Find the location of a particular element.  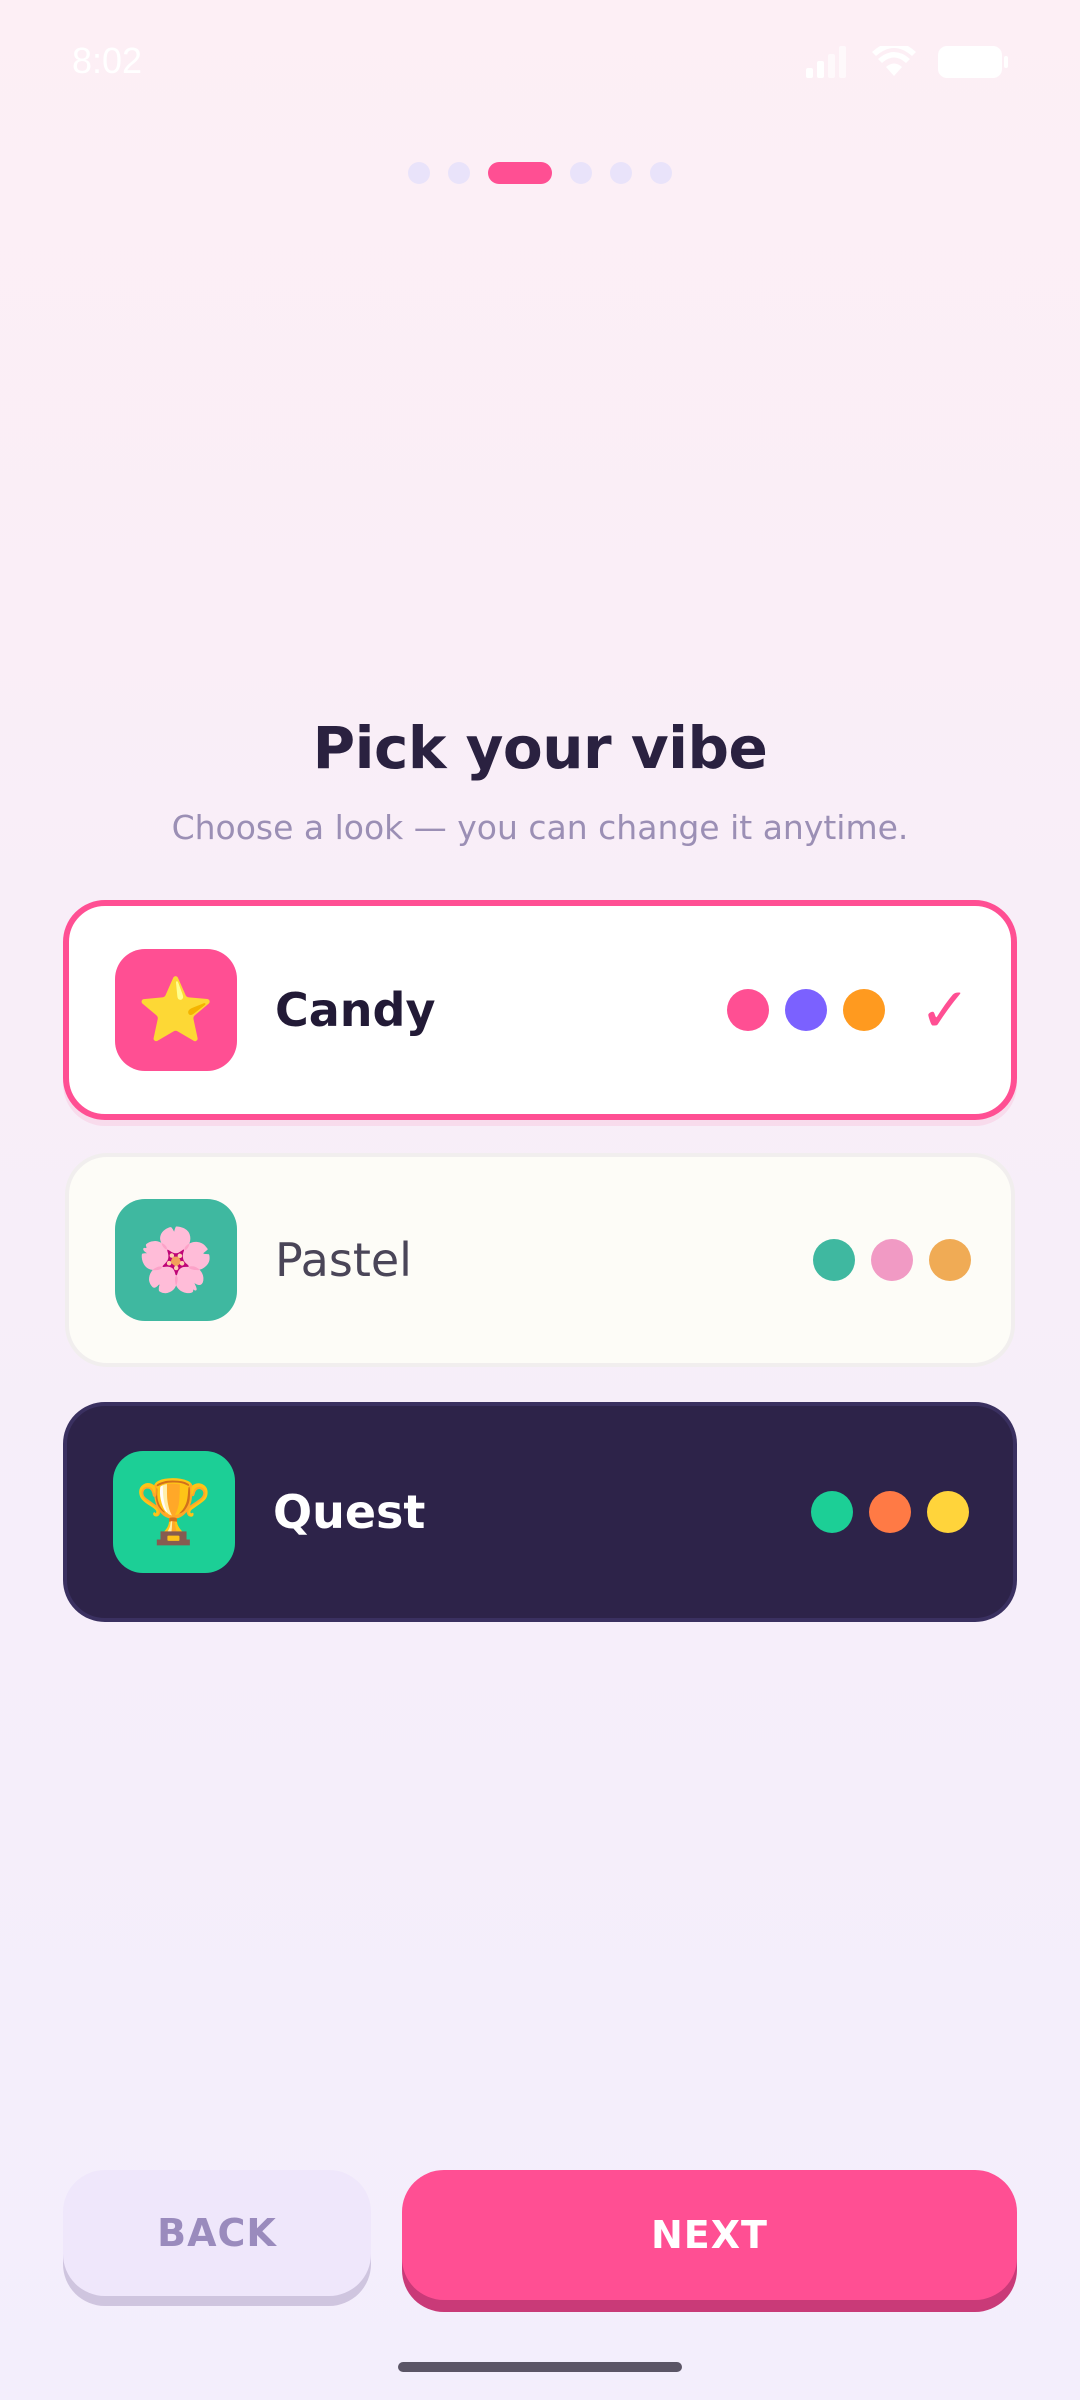

page-title: Pick your vibe is located at coordinates (540, 748).